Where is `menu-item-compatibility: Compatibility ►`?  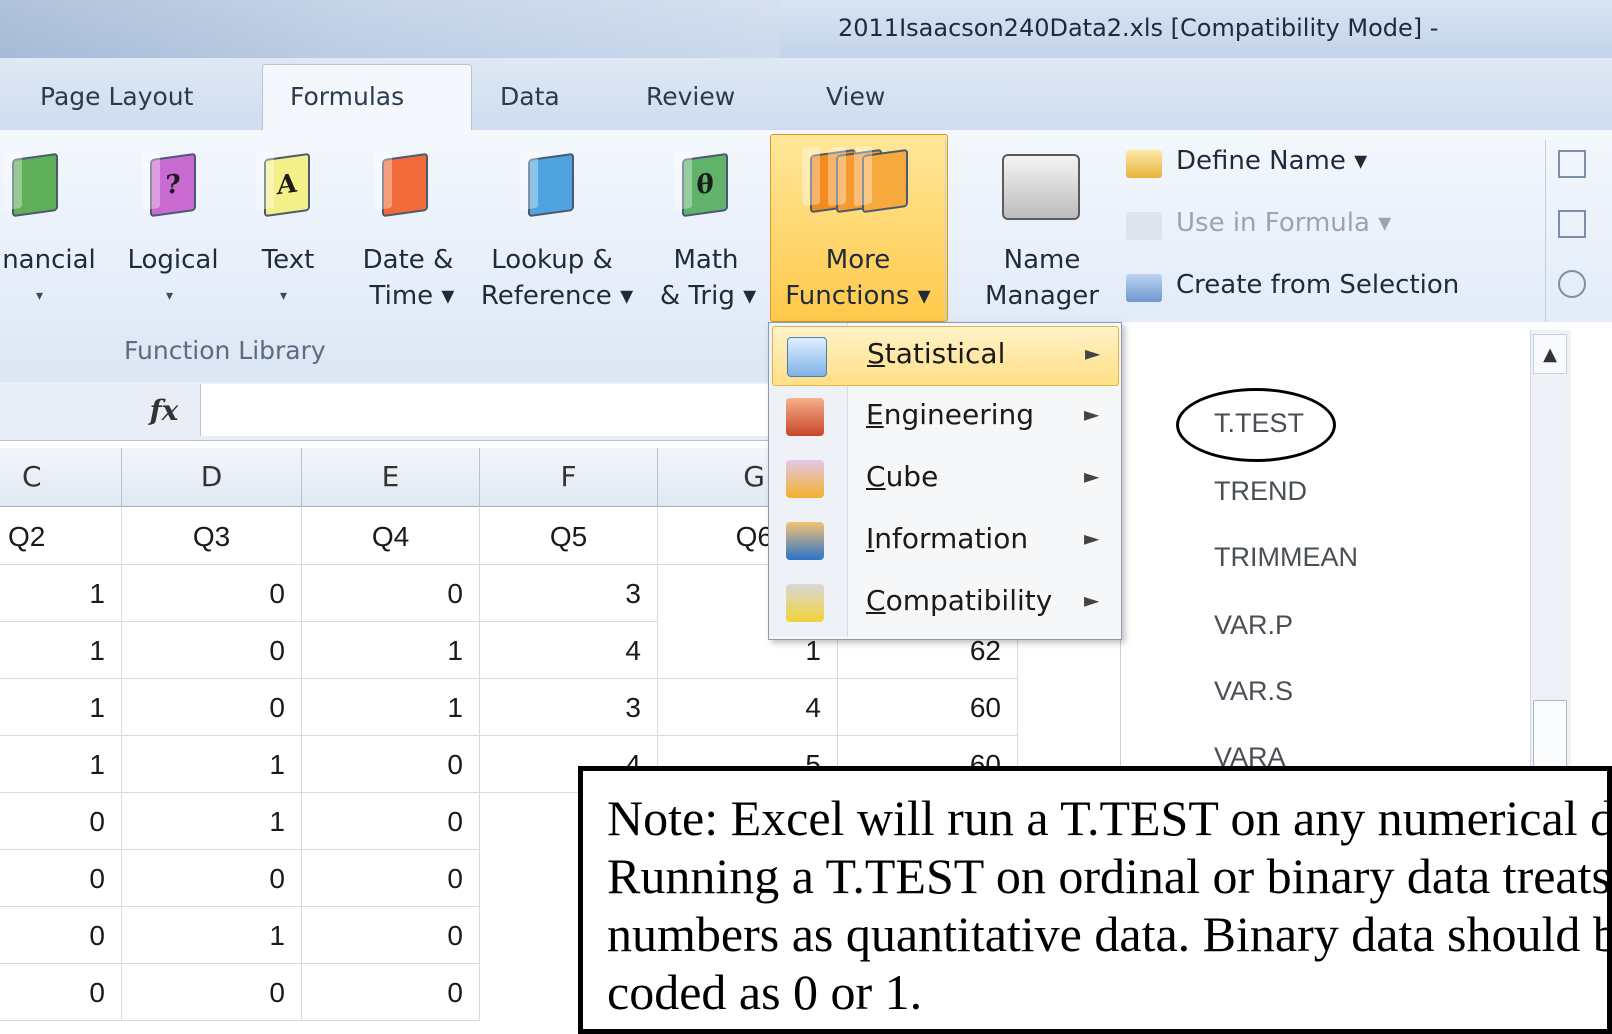
menu-item-compatibility: Compatibility ► is located at coordinates (944, 603).